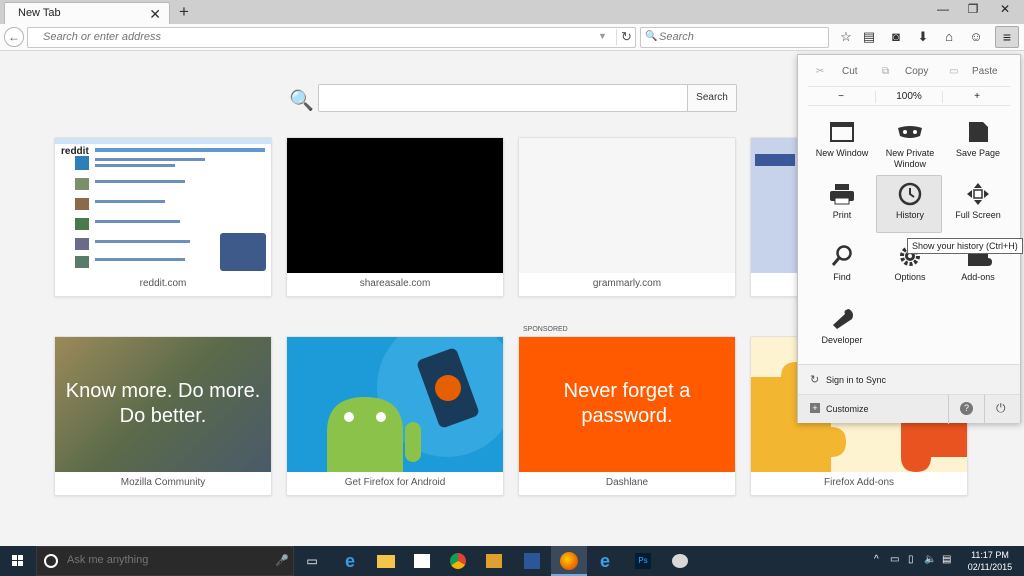 Image resolution: width=1024 pixels, height=576 pixels. Describe the element at coordinates (990, 555) in the screenshot. I see `clock-time: 11:17 PM` at that location.